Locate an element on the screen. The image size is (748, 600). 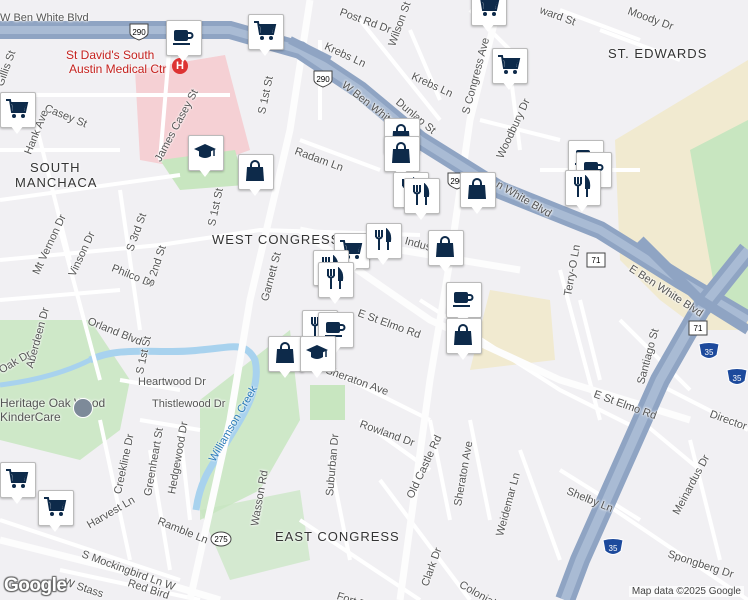
neighborhood-east-congress: EAST CONGRESS is located at coordinates (337, 536).